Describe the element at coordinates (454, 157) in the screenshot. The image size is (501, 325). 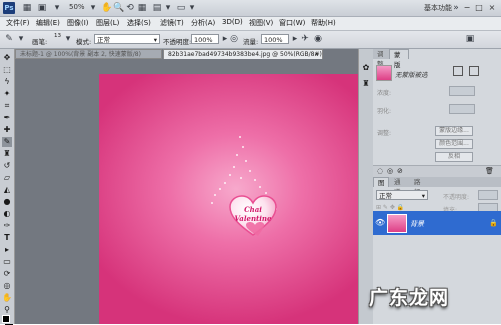
I see `invert-button: 反相` at that location.